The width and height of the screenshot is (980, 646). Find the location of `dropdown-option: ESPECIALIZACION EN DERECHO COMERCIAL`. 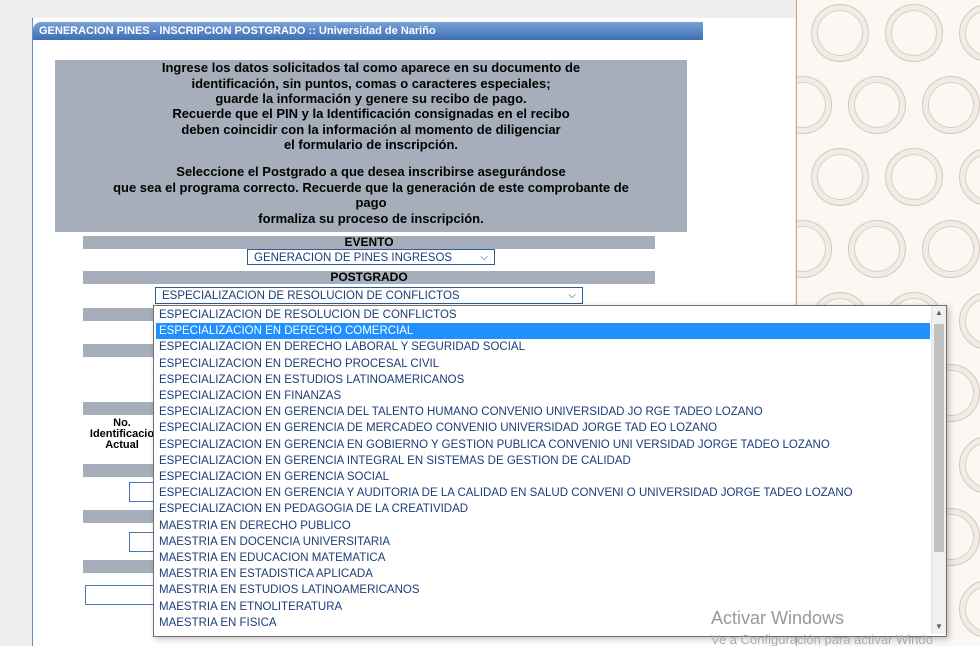

dropdown-option: ESPECIALIZACION EN DERECHO COMERCIAL is located at coordinates (543, 331).